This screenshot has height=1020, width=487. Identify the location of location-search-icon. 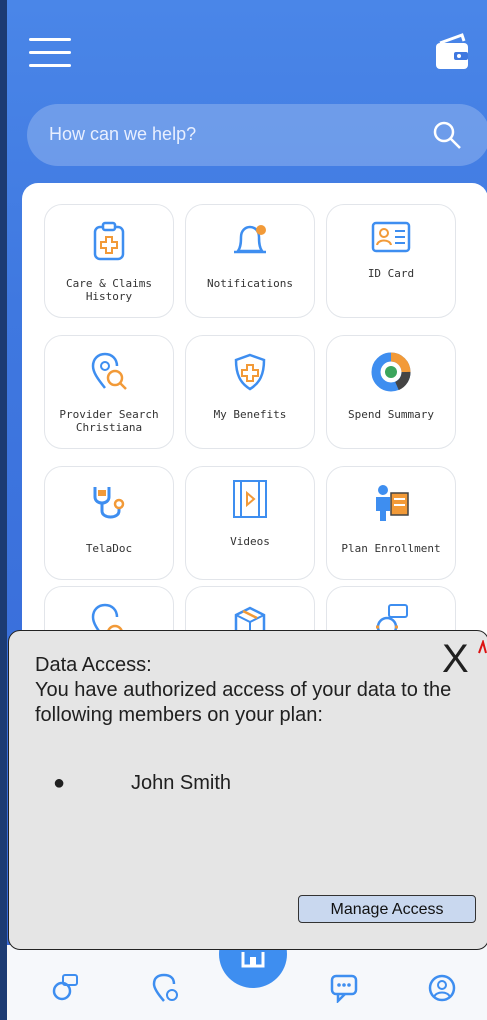
(109, 371).